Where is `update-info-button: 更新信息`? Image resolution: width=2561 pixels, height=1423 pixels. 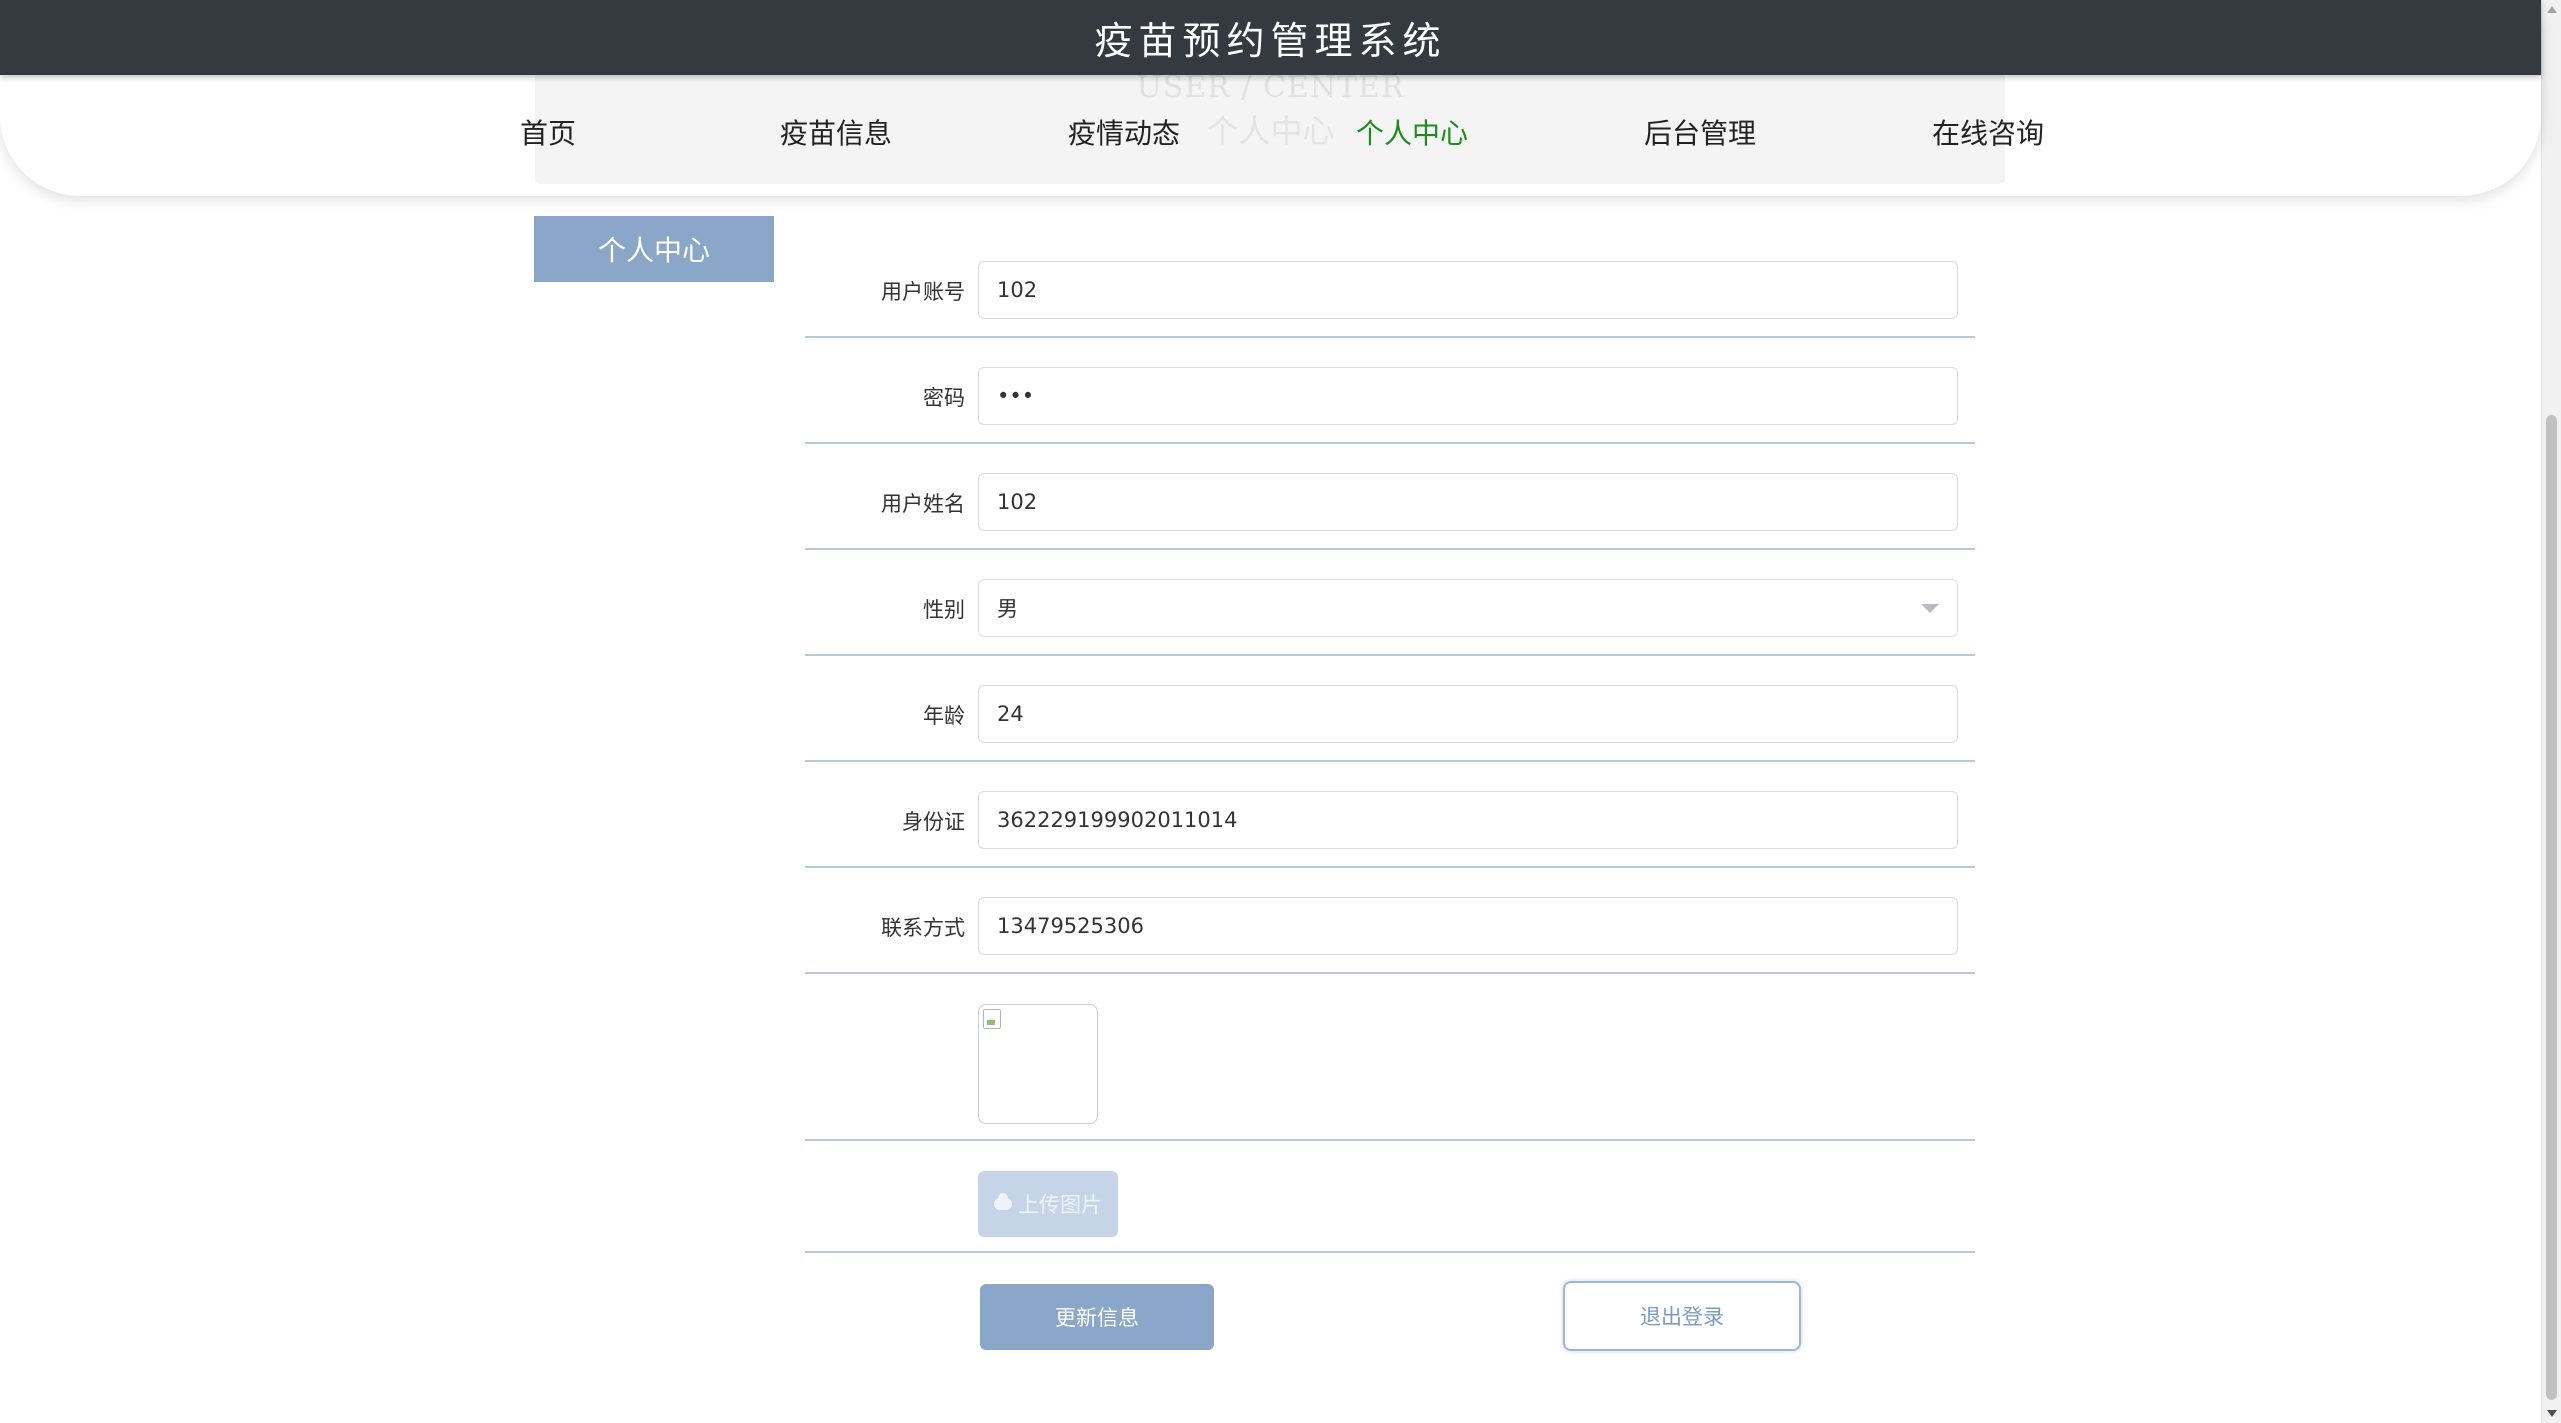
update-info-button: 更新信息 is located at coordinates (1097, 1317).